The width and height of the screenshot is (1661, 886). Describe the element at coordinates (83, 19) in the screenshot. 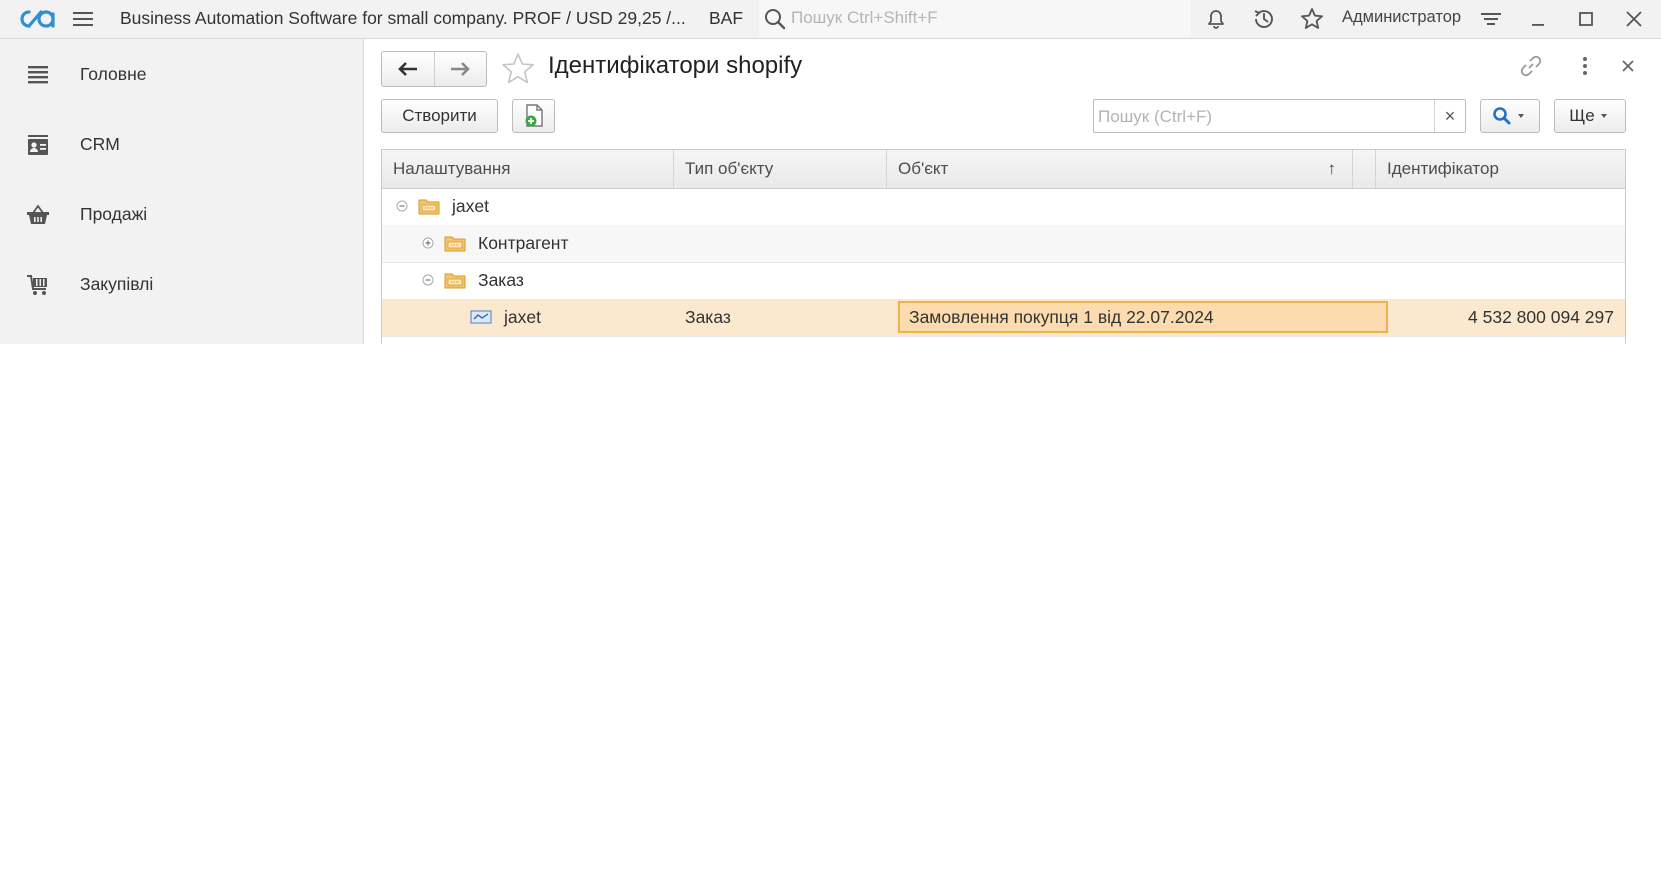

I see `main-menu-icon` at that location.